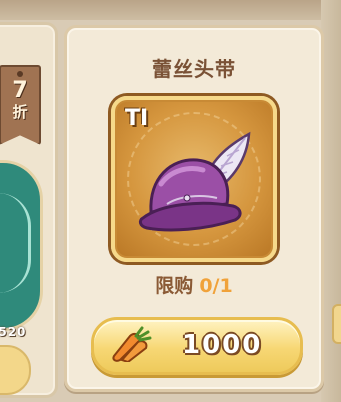  What do you see at coordinates (21, 245) in the screenshot?
I see `left-item-frame` at bounding box center [21, 245].